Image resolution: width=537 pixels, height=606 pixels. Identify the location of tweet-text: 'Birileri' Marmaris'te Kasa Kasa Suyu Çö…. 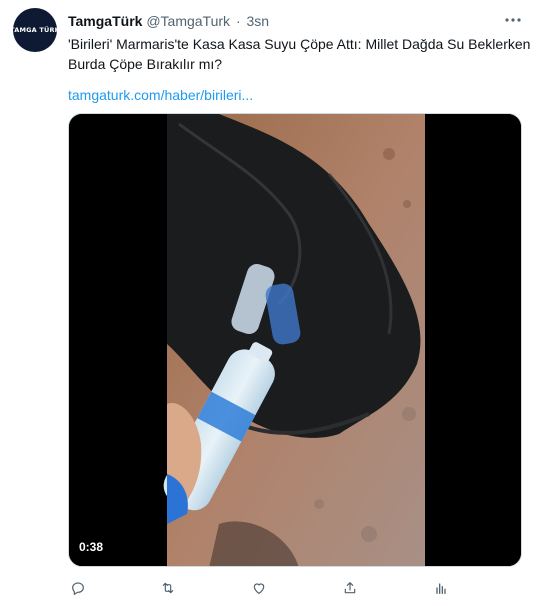
(299, 54).